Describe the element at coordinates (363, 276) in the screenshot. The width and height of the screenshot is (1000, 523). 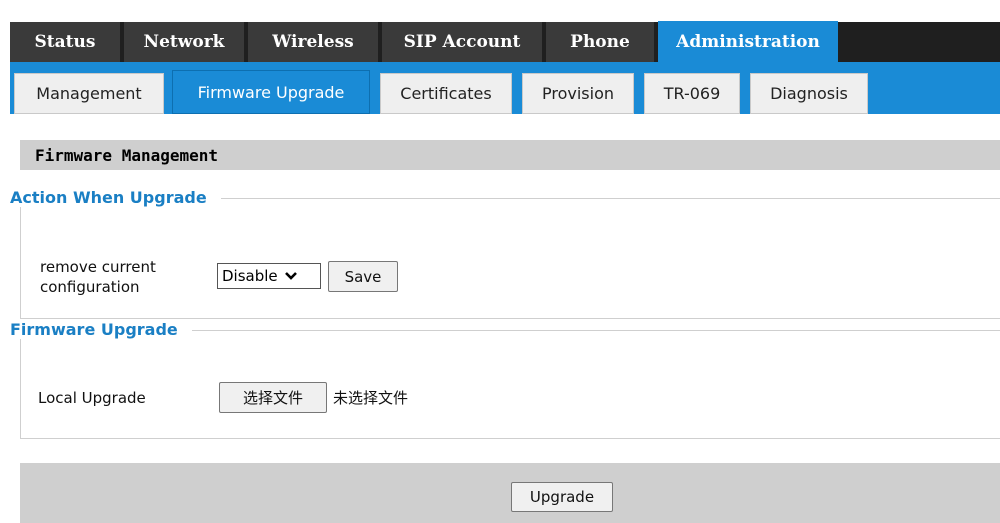
I see `save-button: Save` at that location.